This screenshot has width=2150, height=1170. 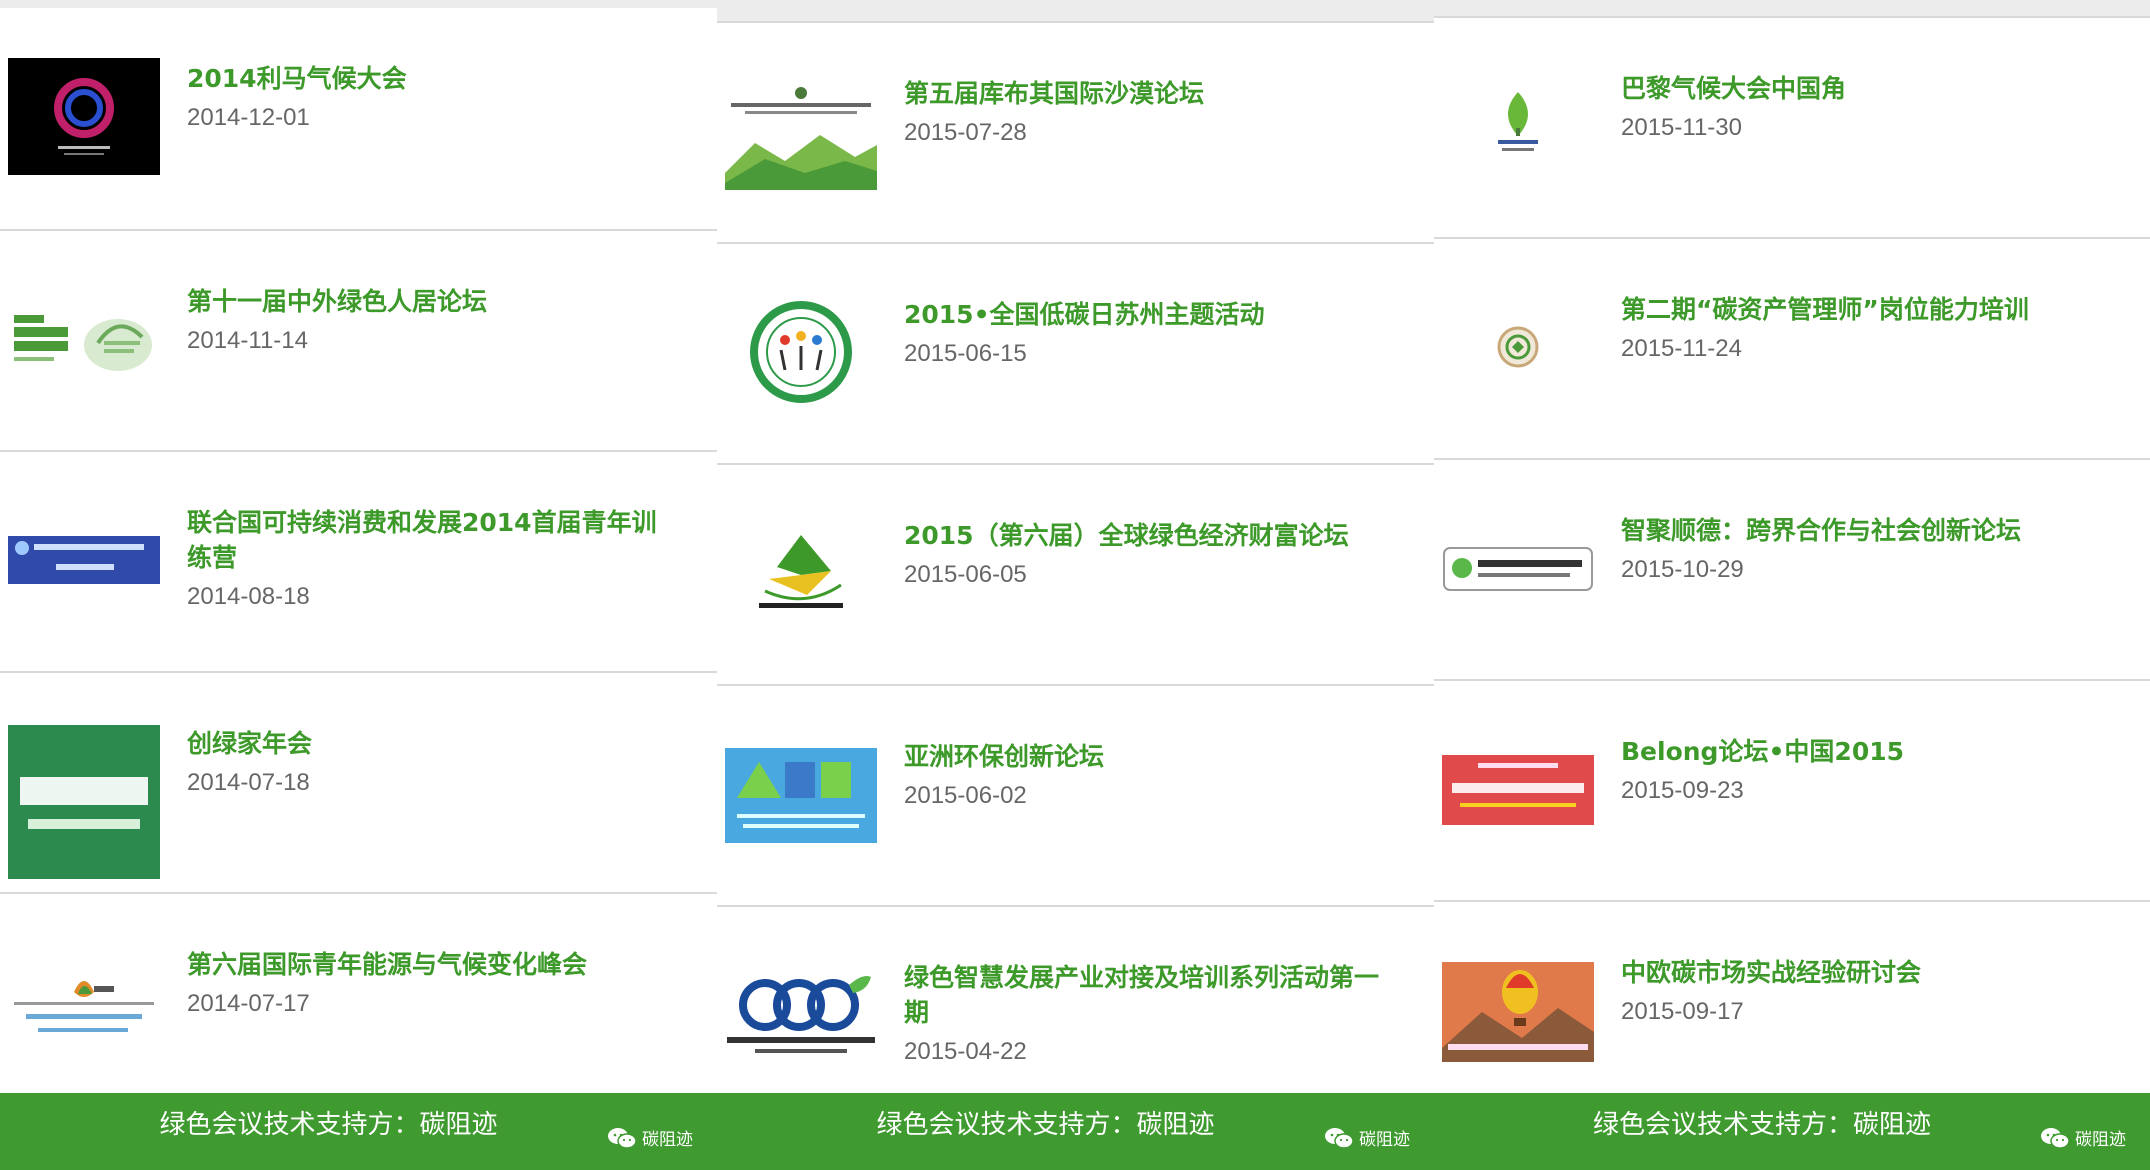 I want to click on list-item: 第六届国际青年能源与气候变化峰会 2014-07-17, so click(x=358, y=1002).